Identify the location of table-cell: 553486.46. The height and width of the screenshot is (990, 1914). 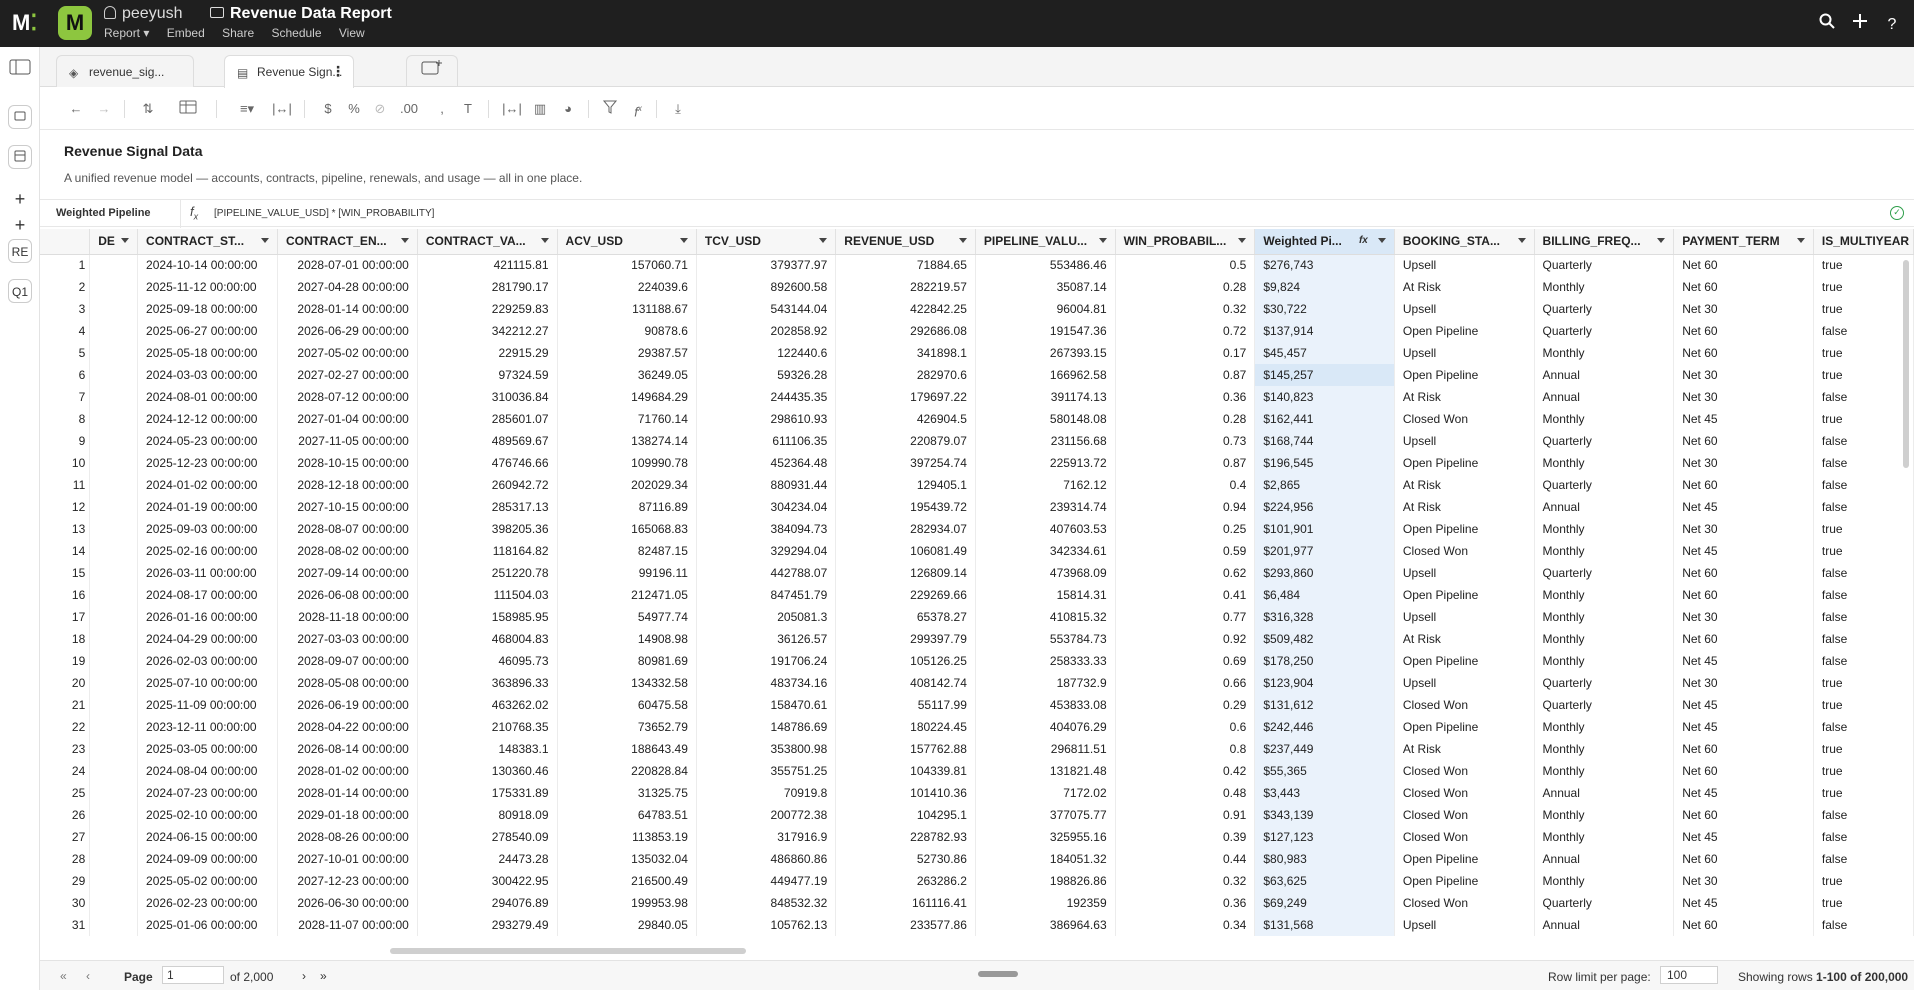
(1045, 265).